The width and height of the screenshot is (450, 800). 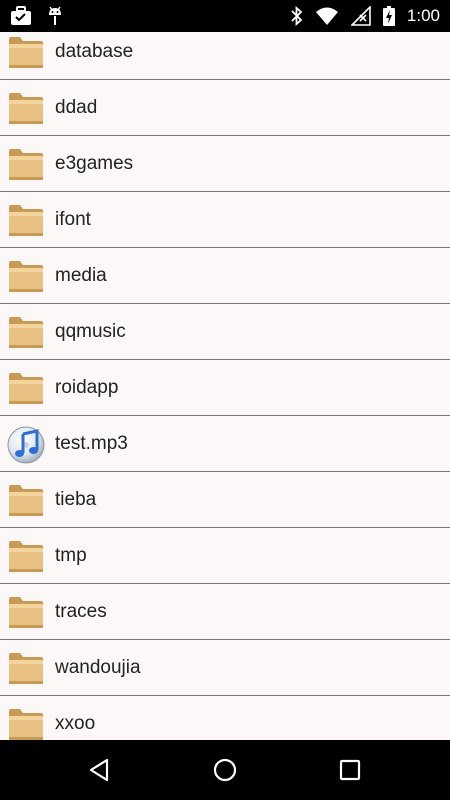 I want to click on no-signal-icon, so click(x=360, y=16).